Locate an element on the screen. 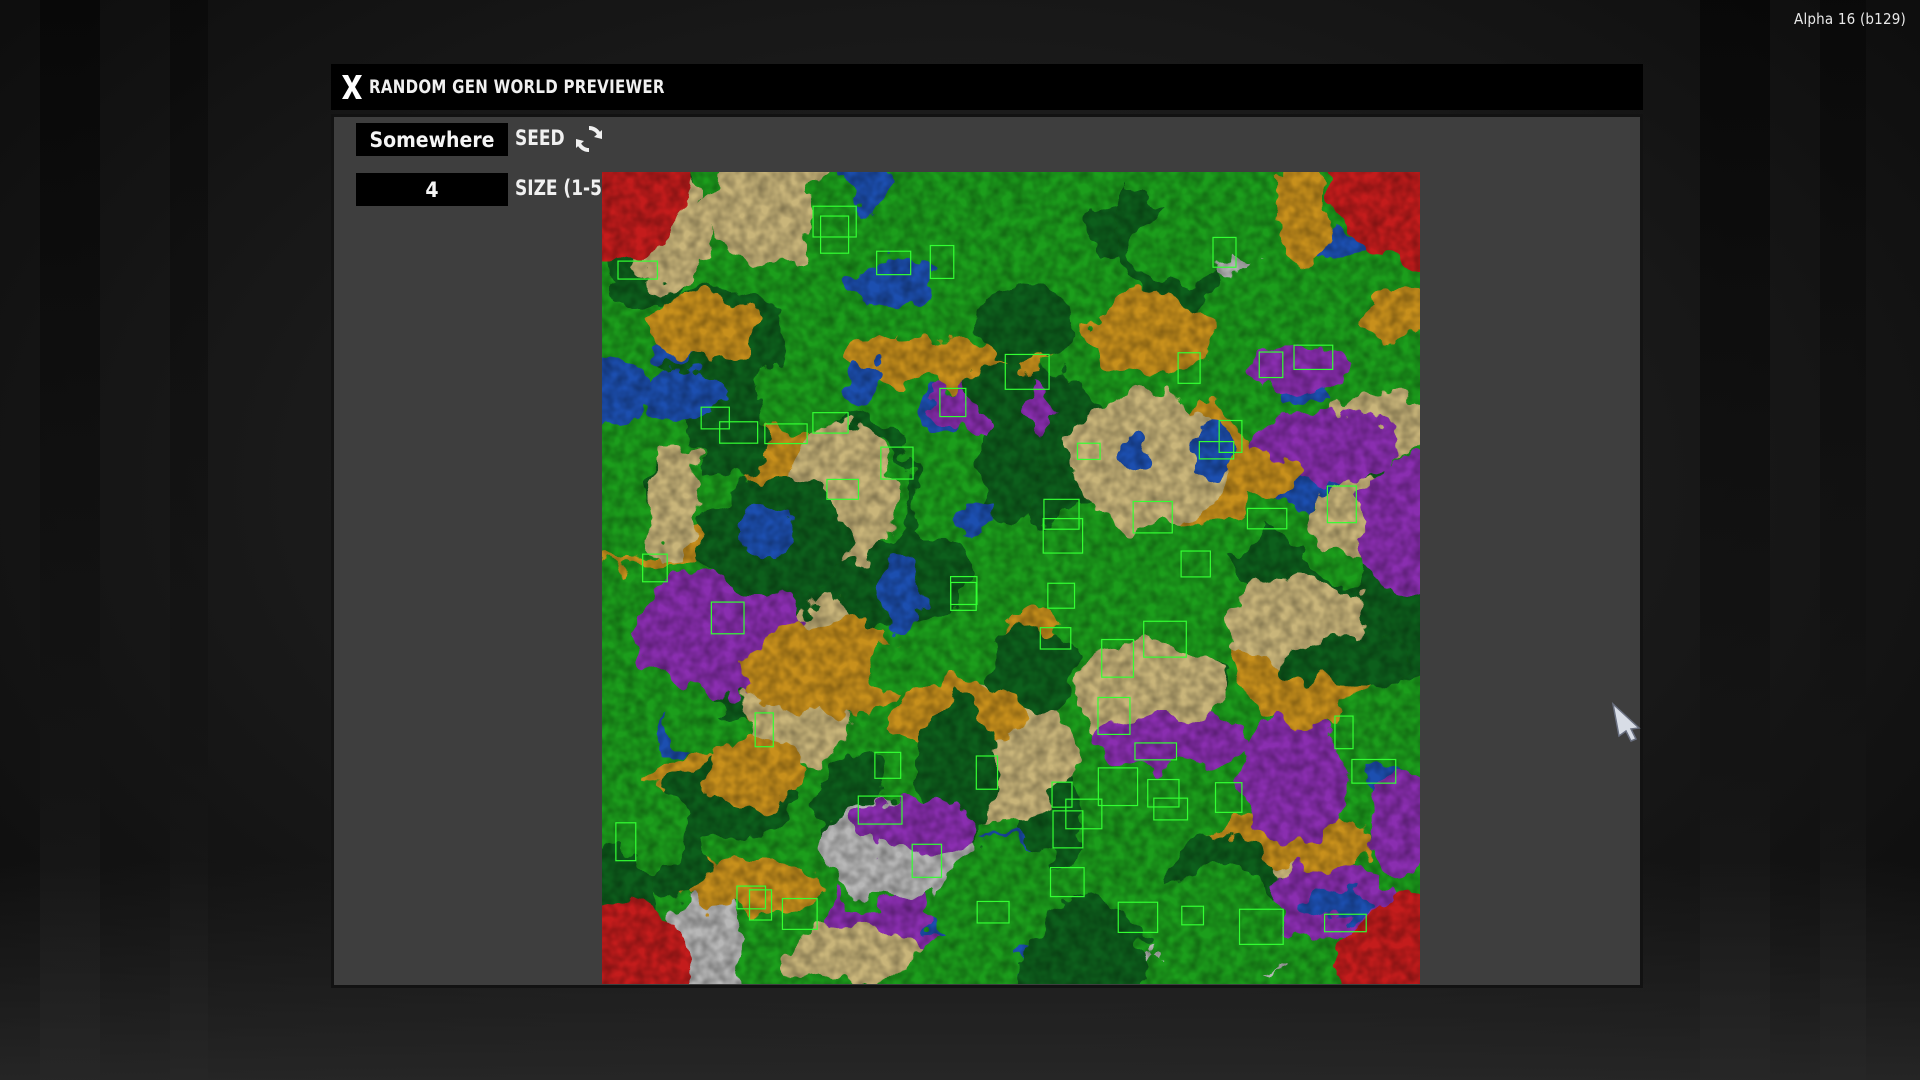 Image resolution: width=1920 pixels, height=1080 pixels. close-button is located at coordinates (352, 87).